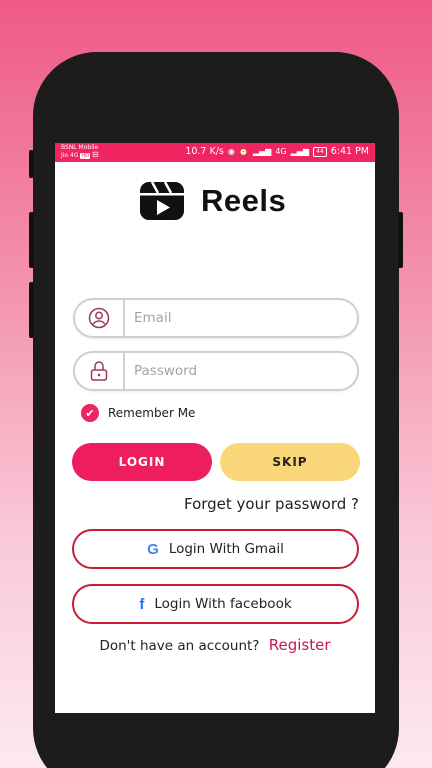 Image resolution: width=432 pixels, height=768 pixels. I want to click on signal-icon-2: ▂▄▆, so click(300, 151).